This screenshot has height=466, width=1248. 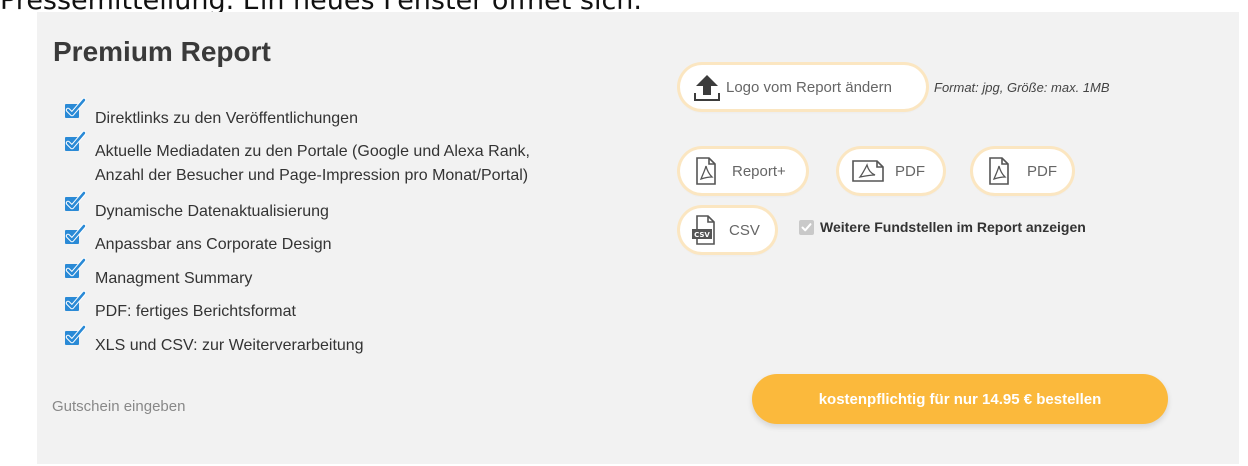 What do you see at coordinates (891, 171) in the screenshot?
I see `pdf-landscape-button: PDF` at bounding box center [891, 171].